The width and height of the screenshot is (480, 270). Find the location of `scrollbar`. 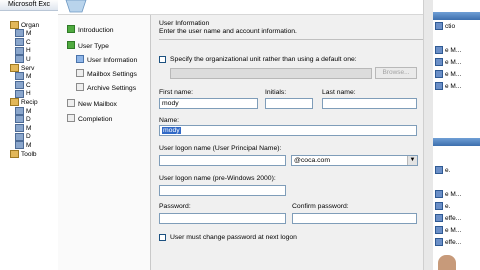

scrollbar is located at coordinates (428, 135).